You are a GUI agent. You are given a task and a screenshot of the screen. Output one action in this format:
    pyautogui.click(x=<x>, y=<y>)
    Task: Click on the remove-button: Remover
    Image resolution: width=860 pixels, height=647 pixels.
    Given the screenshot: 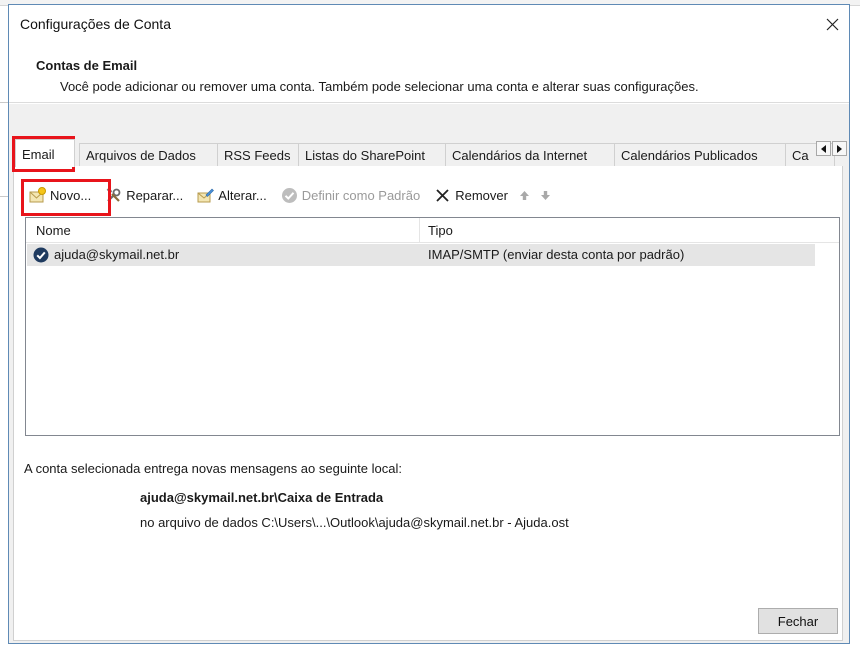 What is the action you would take?
    pyautogui.click(x=471, y=195)
    